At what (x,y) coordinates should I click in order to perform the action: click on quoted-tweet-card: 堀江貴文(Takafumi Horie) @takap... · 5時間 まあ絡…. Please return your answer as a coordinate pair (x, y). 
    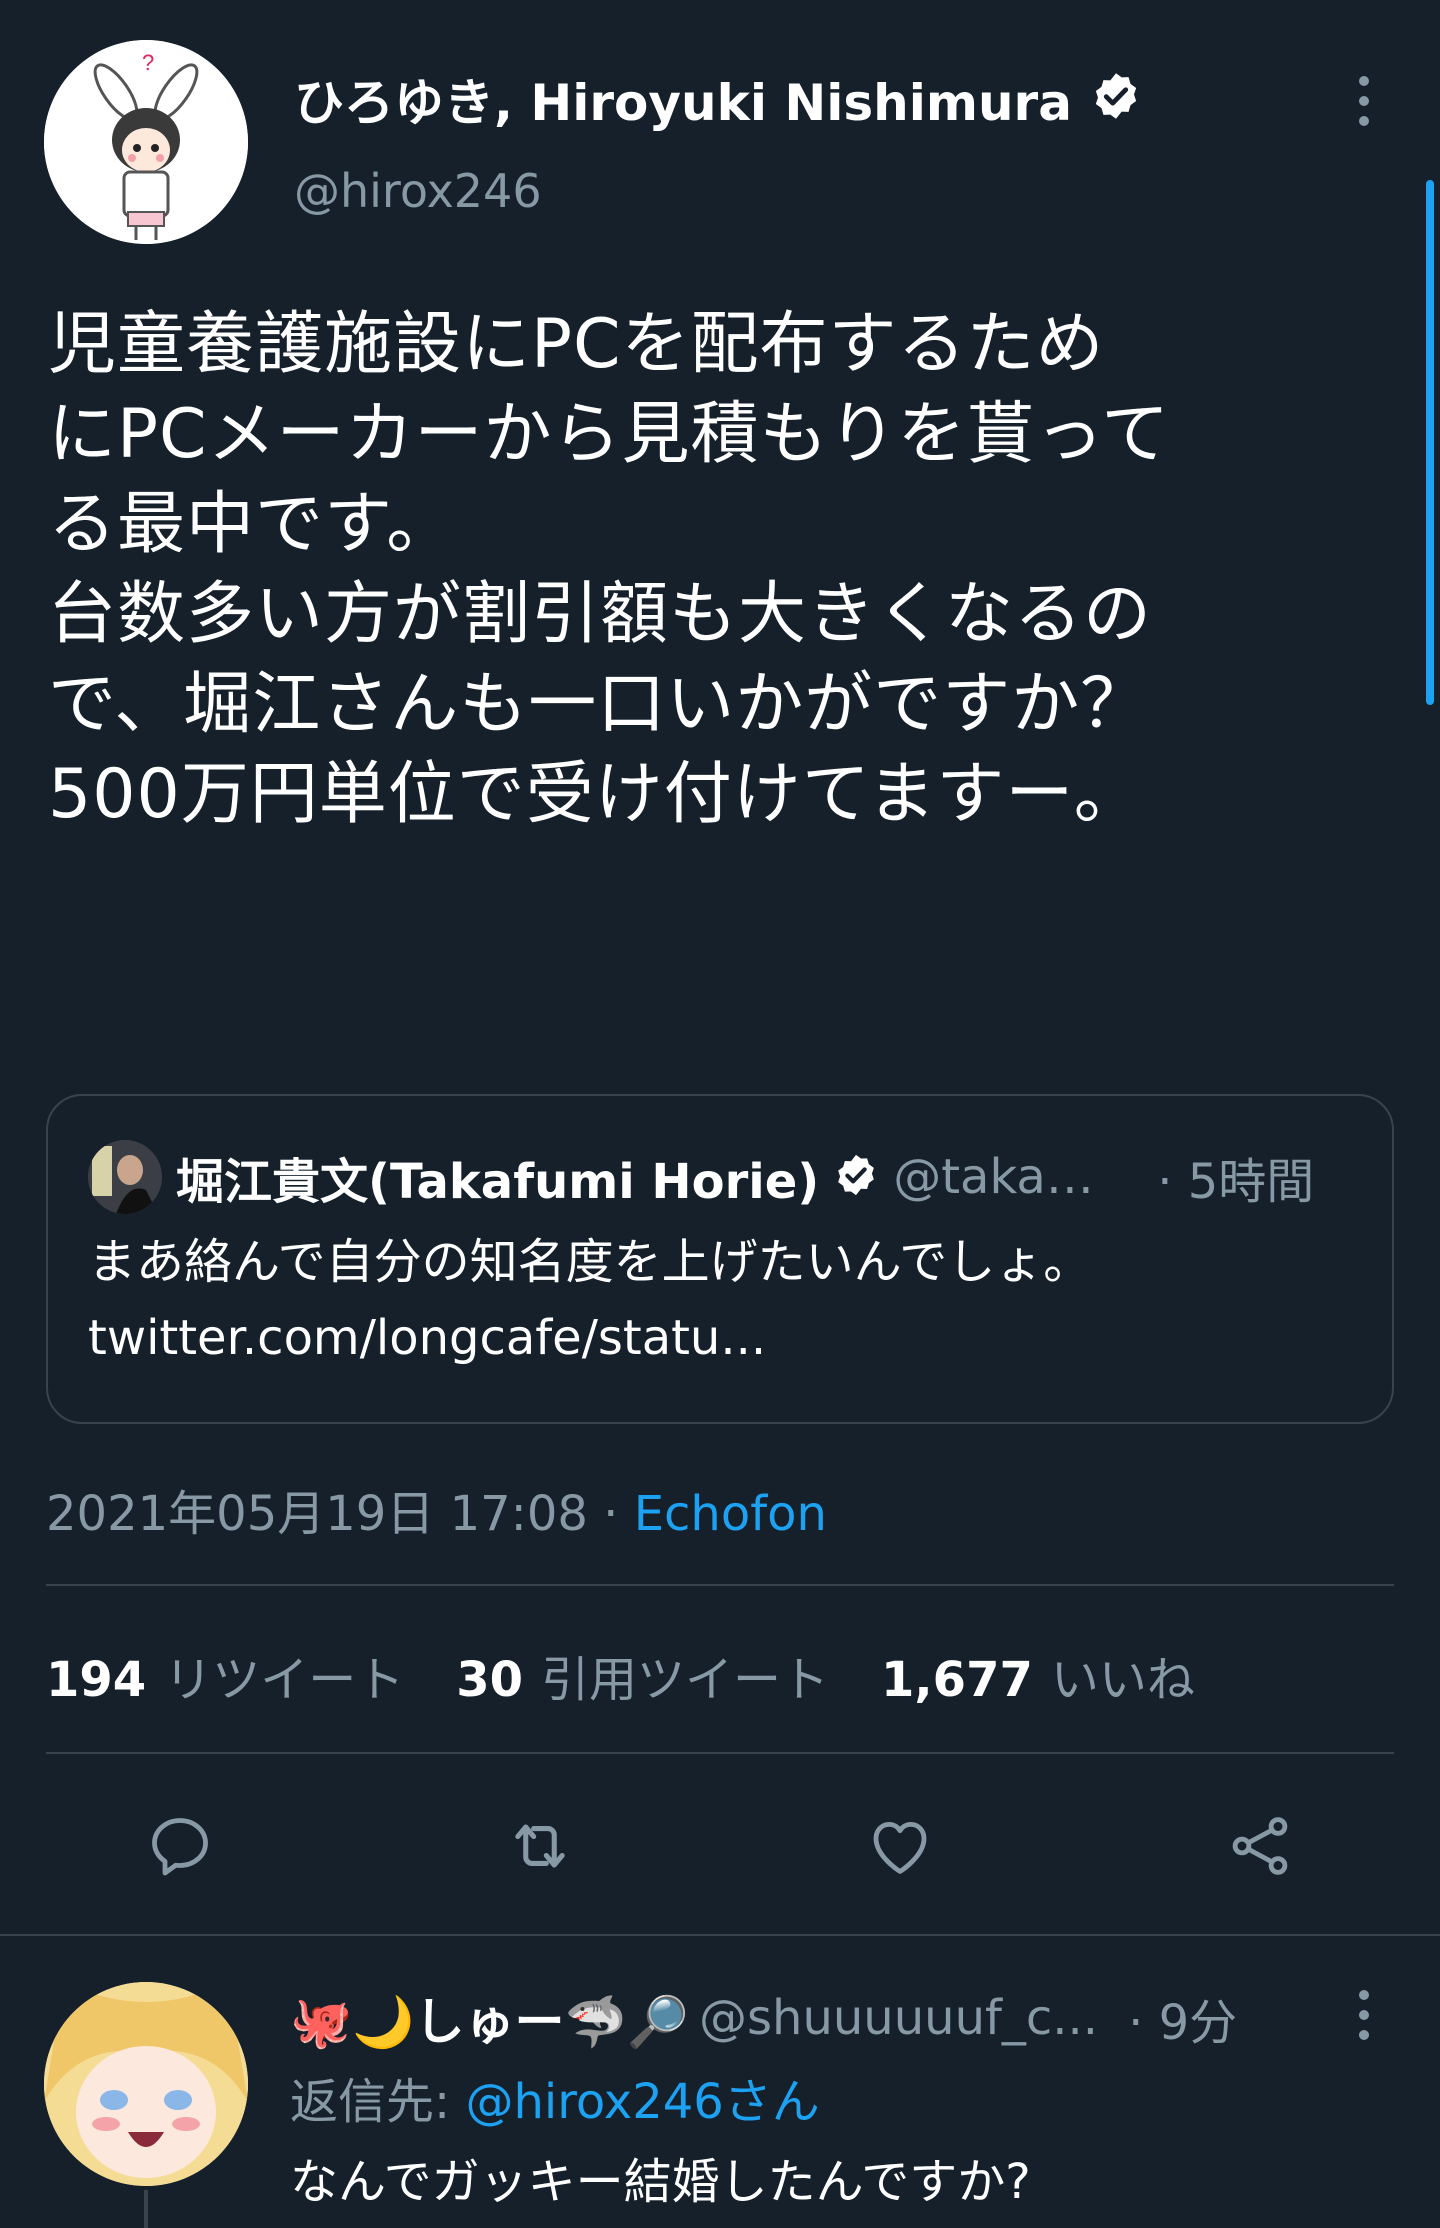
    Looking at the image, I should click on (720, 1259).